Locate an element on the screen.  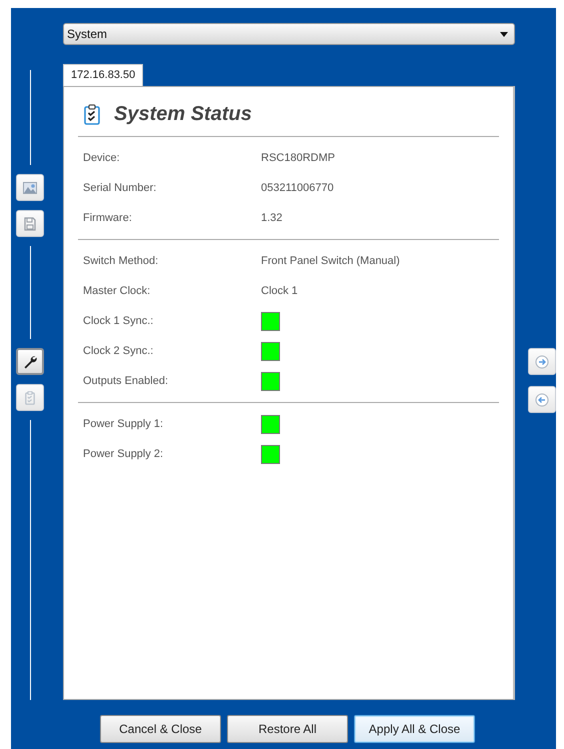
field-label: Device: is located at coordinates (102, 158).